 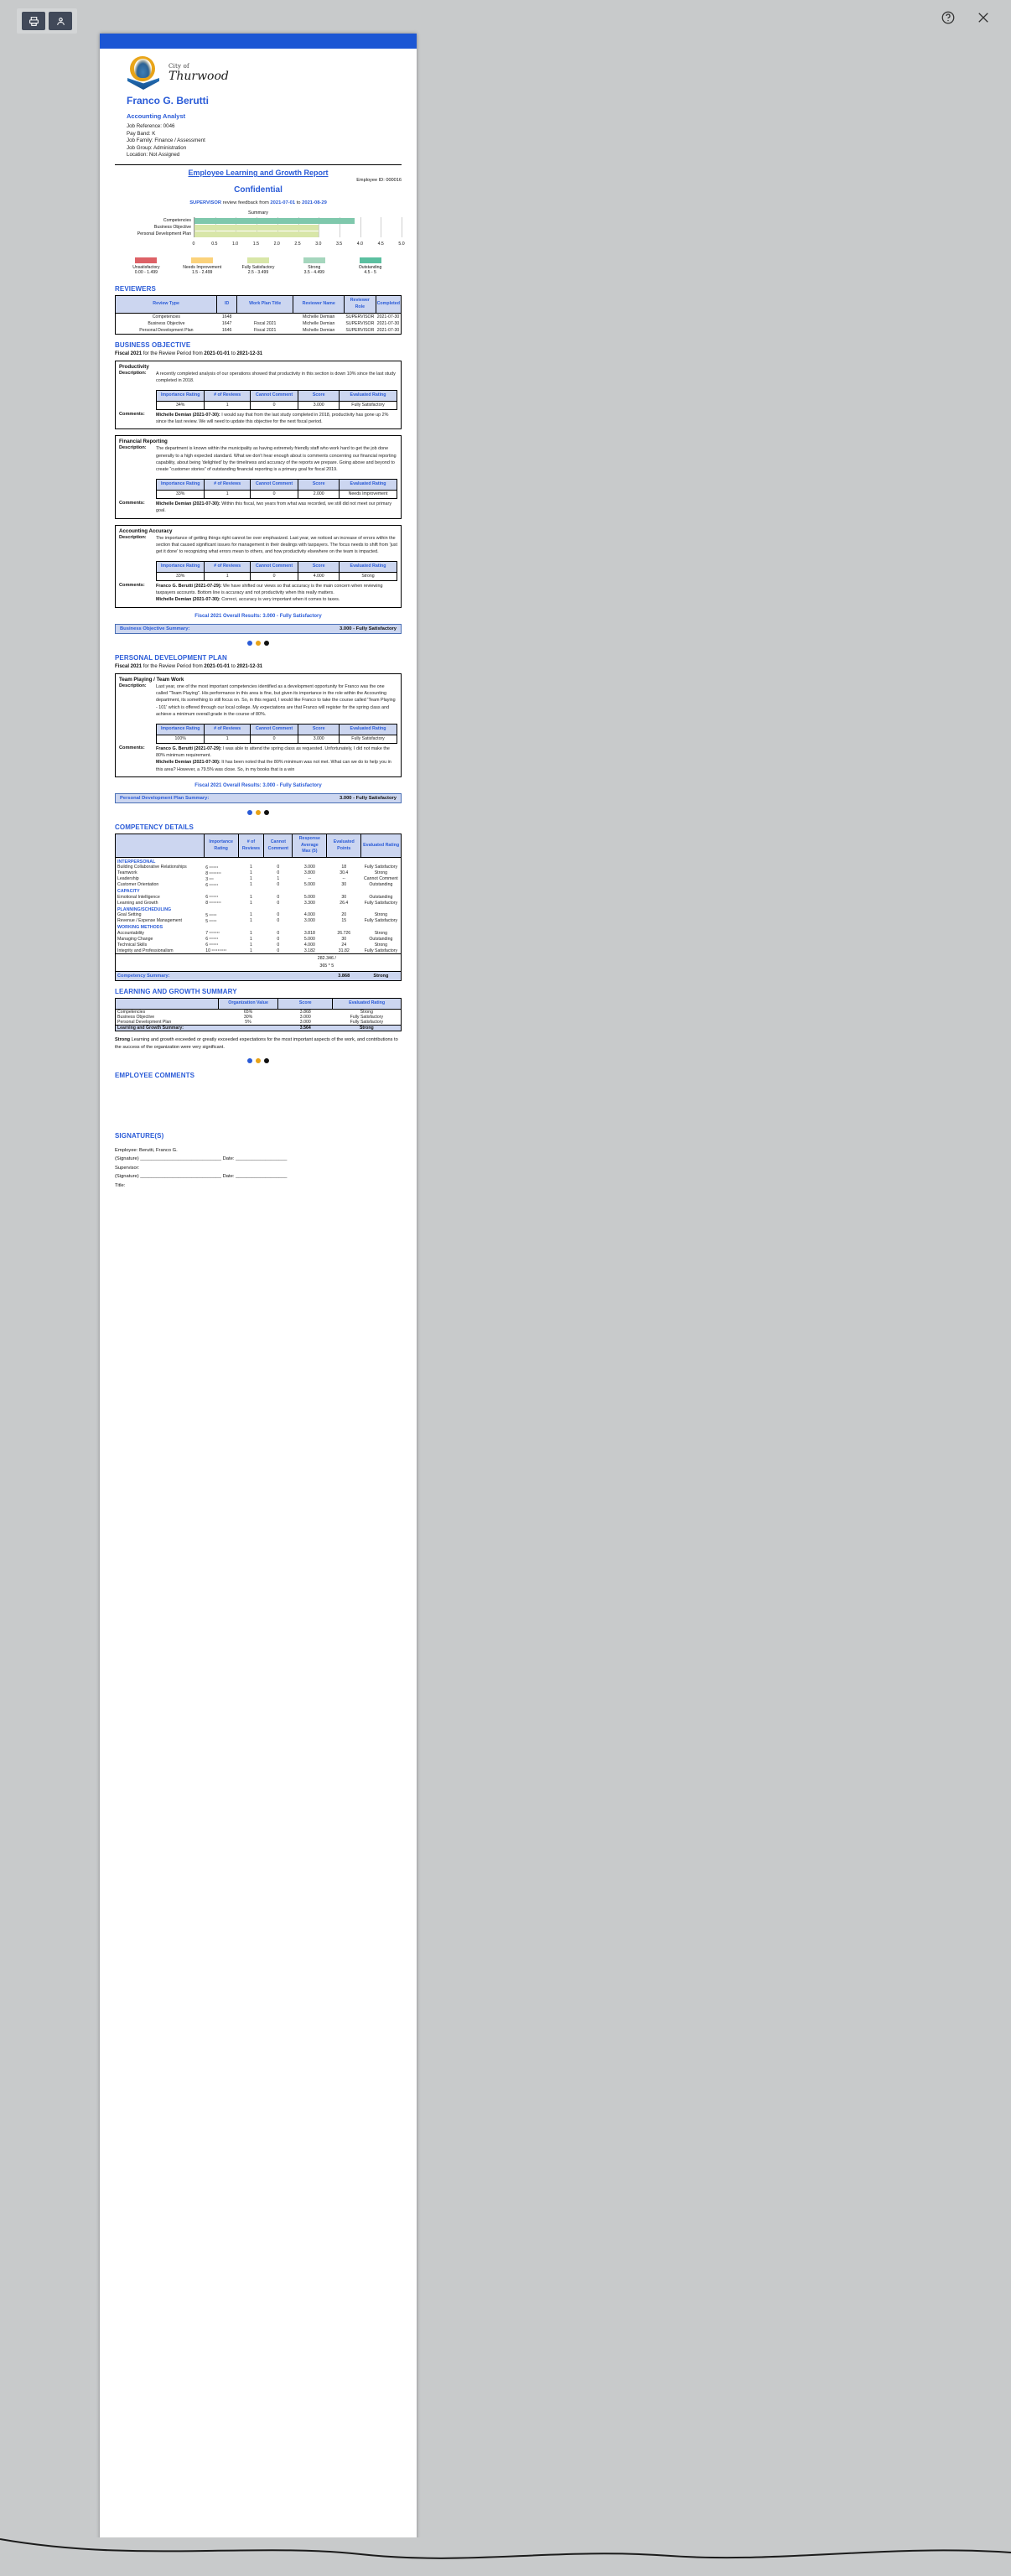 I want to click on legend-item: Outstanding 4.5 - 5, so click(x=371, y=266).